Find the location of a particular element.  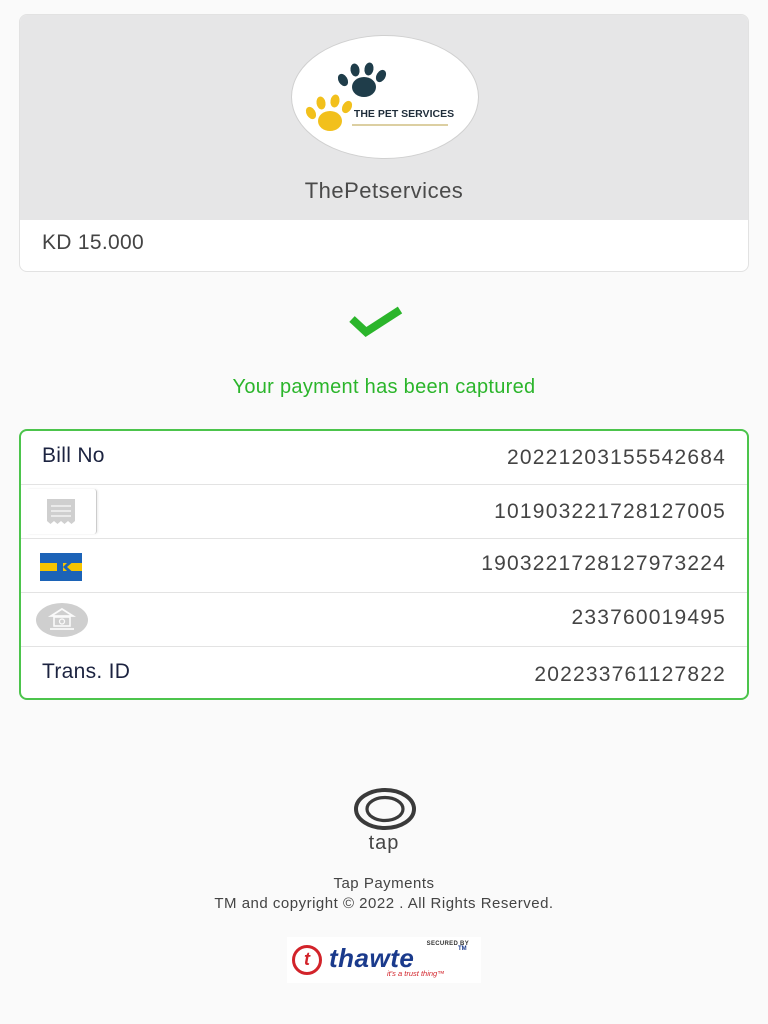

bill-no-label: Bill No is located at coordinates (73, 455).